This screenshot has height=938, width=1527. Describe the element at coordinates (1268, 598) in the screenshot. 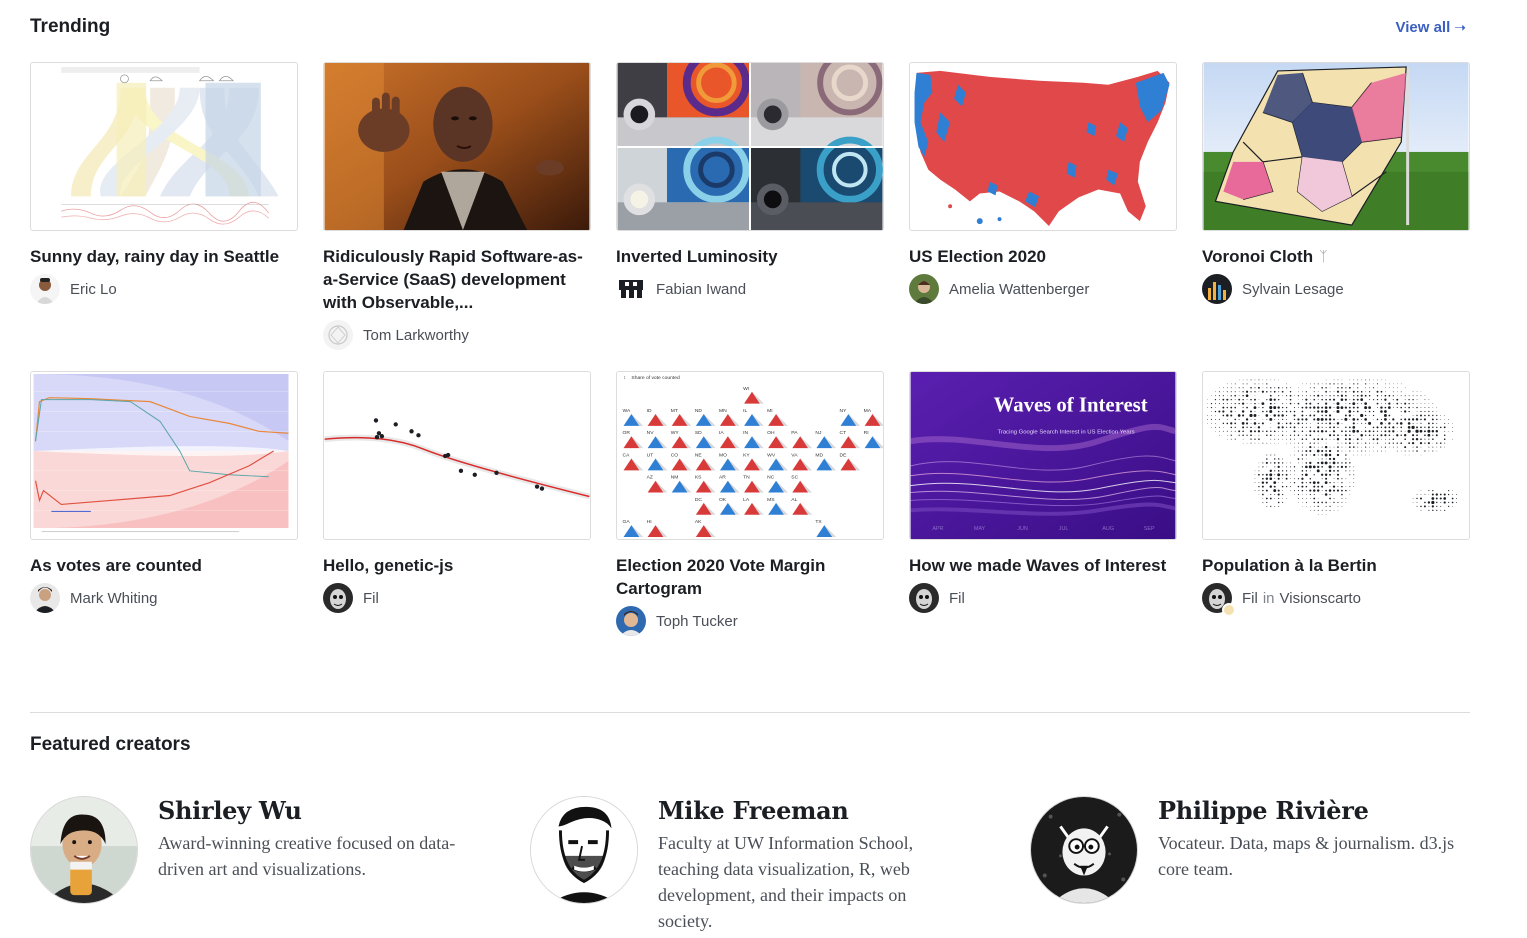

I see `author-in-label: in` at that location.